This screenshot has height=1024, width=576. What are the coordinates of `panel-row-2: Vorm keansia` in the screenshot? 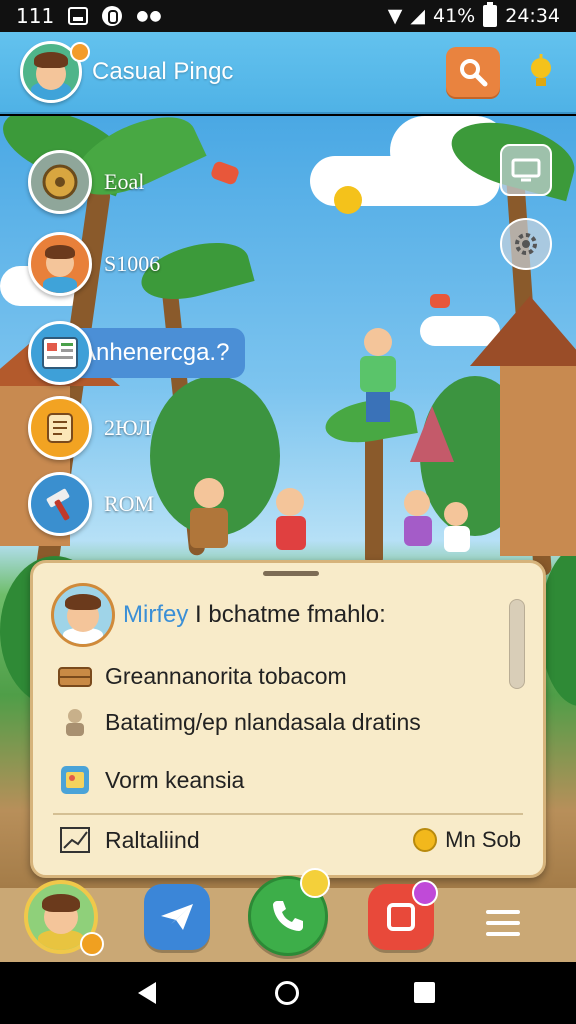 It's located at (150, 780).